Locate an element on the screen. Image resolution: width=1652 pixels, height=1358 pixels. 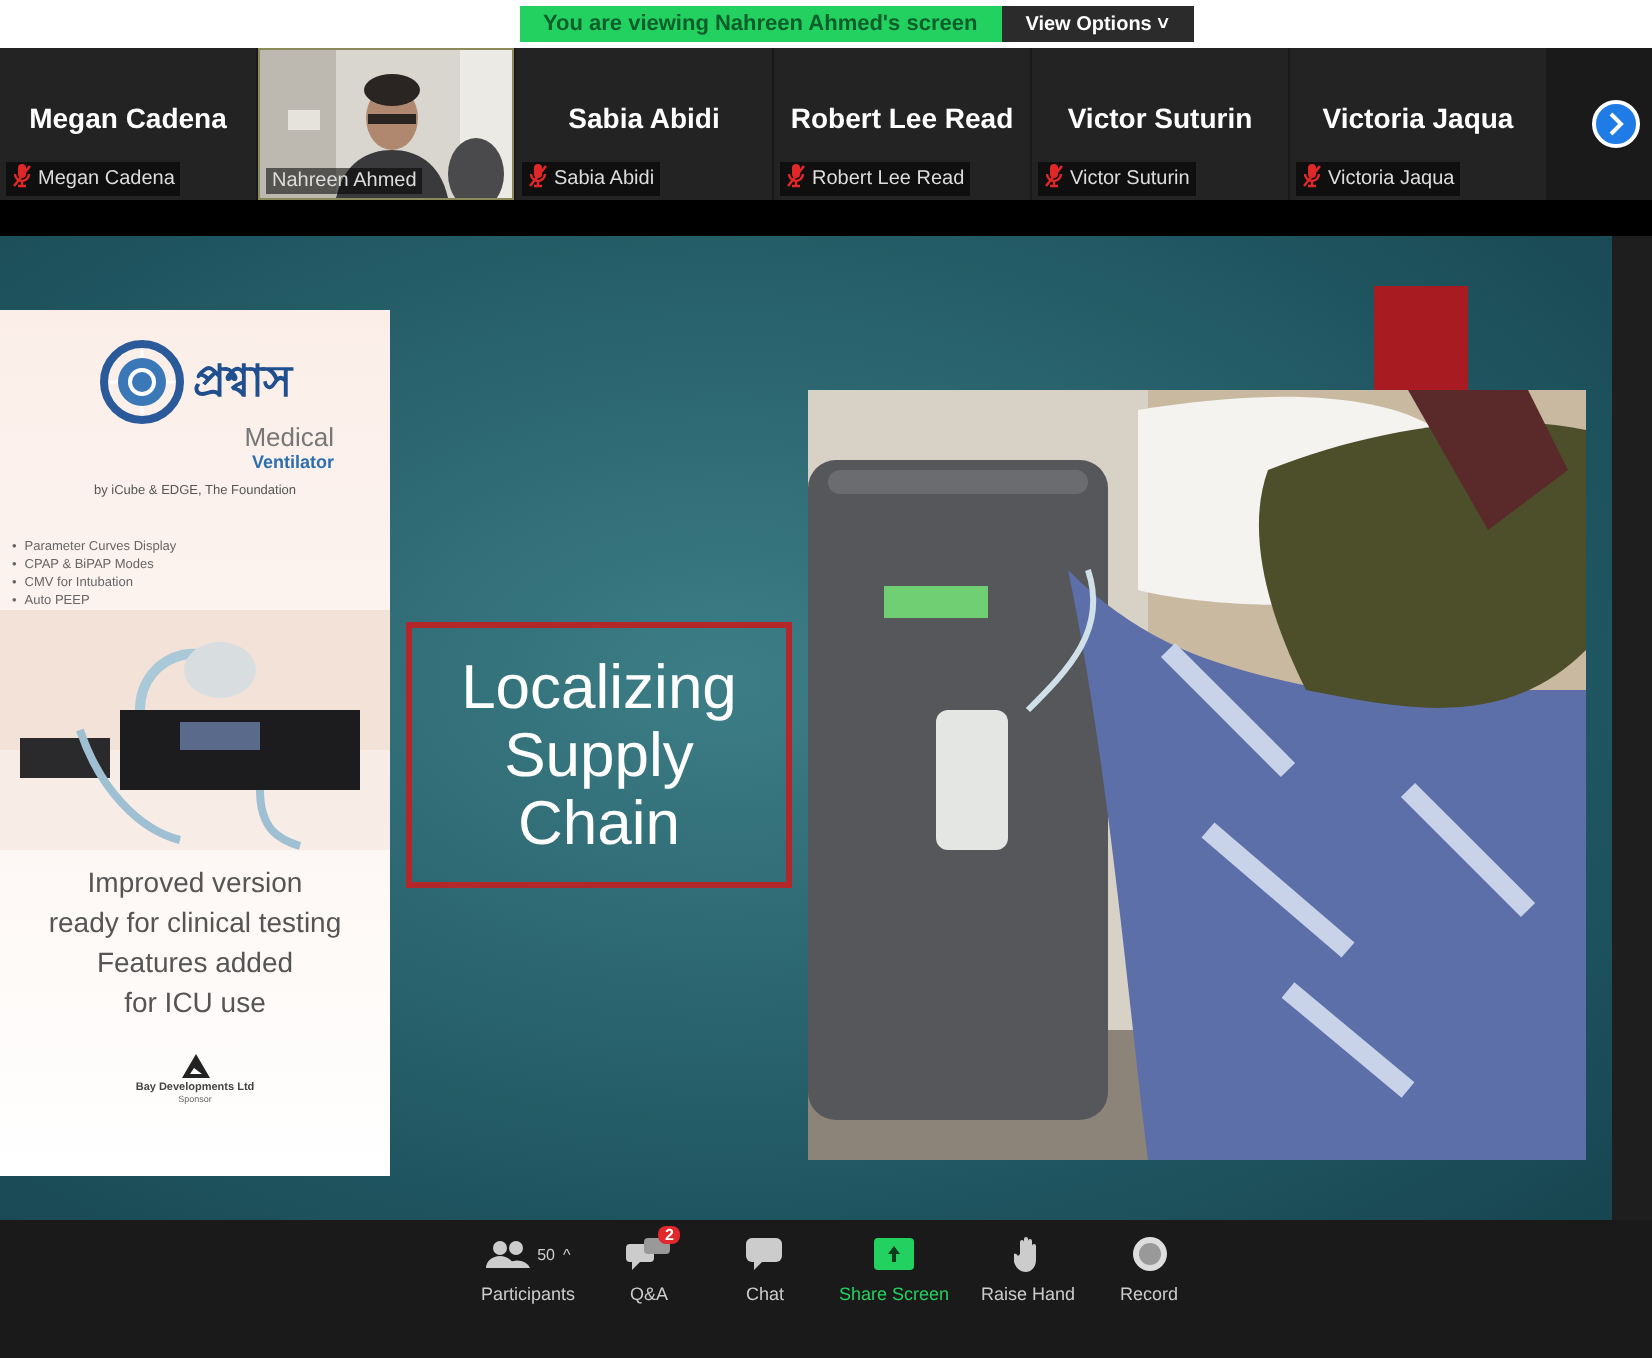
participant-name: Victoria Jaqua is located at coordinates (1418, 118).